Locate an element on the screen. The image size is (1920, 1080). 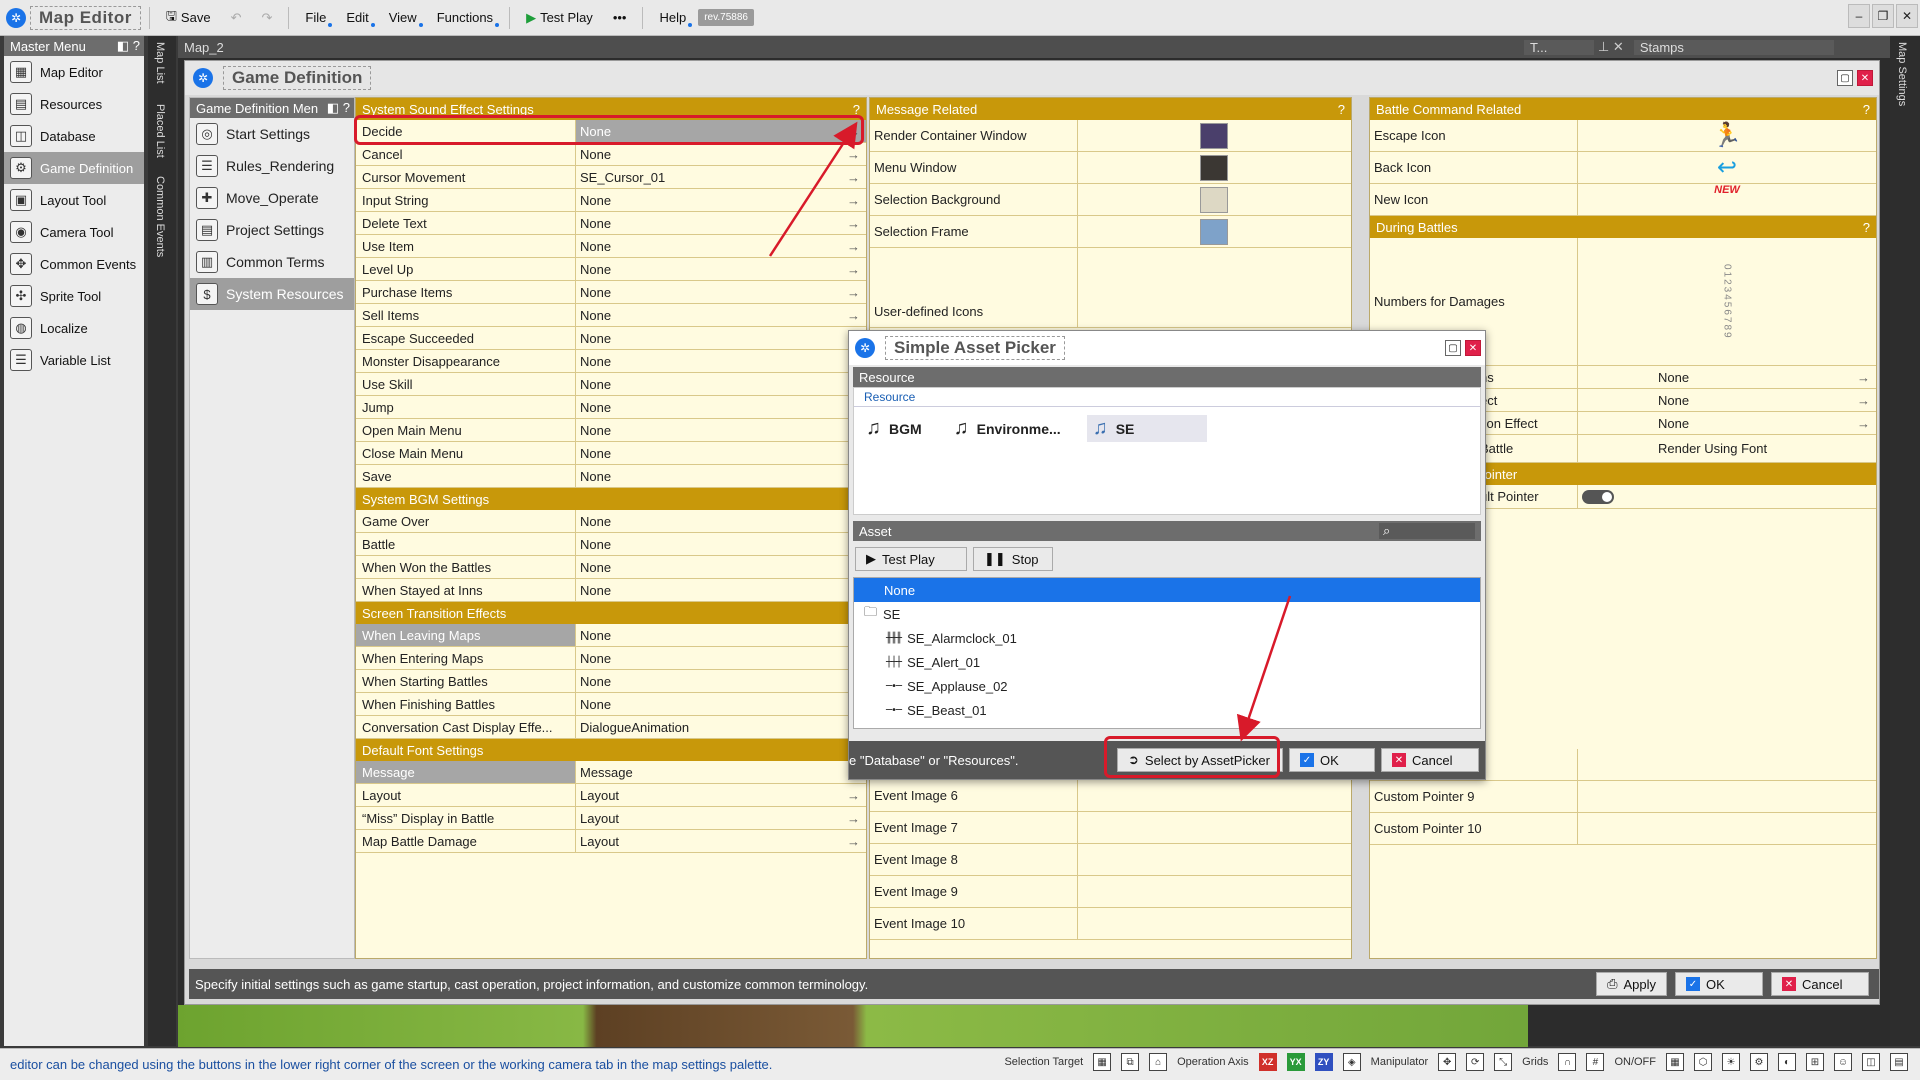
resource-se: ♫ SE is located at coordinates (1146, 428).